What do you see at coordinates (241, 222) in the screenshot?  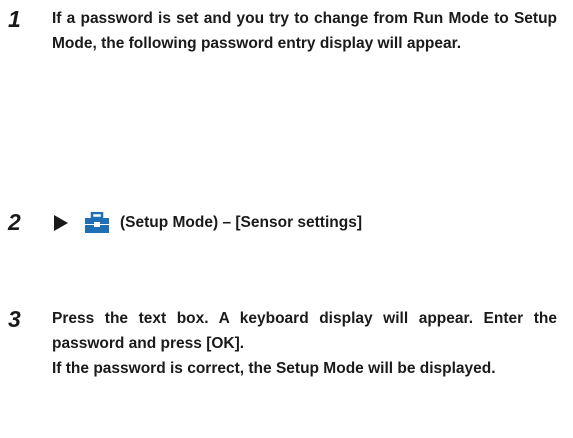 I see `step-2-instruction: (Setup Mode) – [Sensor settings]` at bounding box center [241, 222].